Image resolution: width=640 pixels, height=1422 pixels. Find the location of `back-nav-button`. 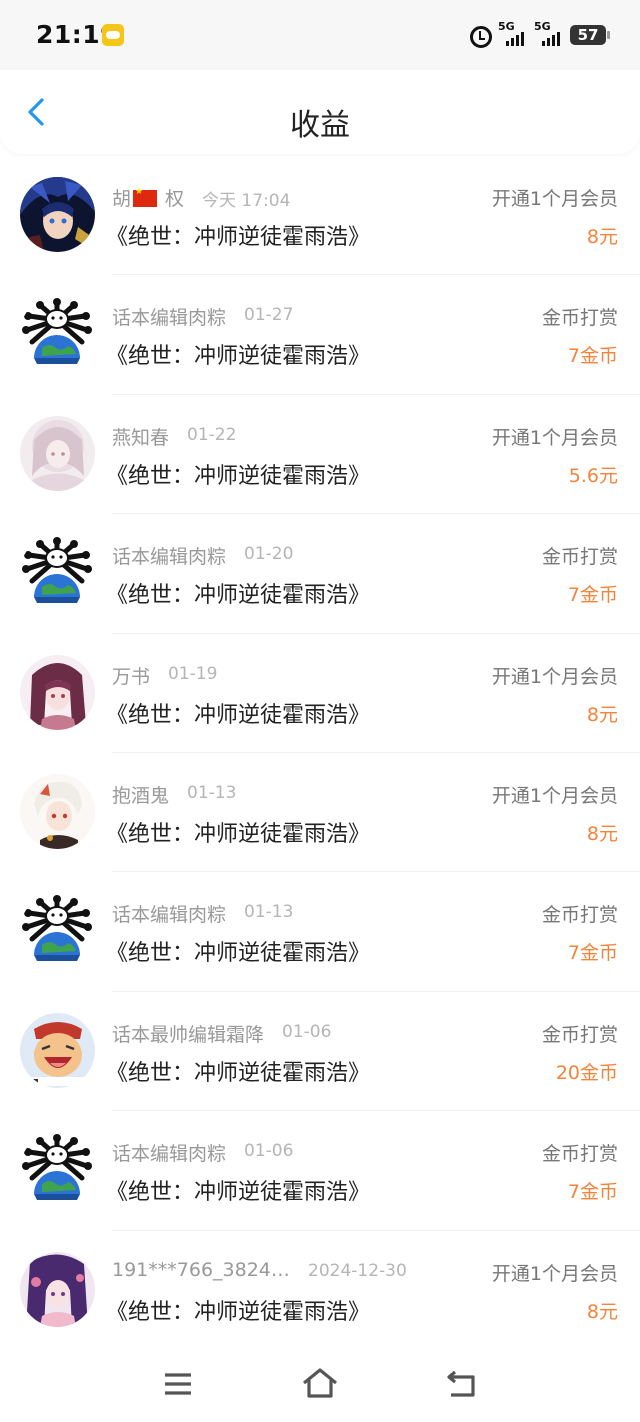

back-nav-button is located at coordinates (462, 1384).